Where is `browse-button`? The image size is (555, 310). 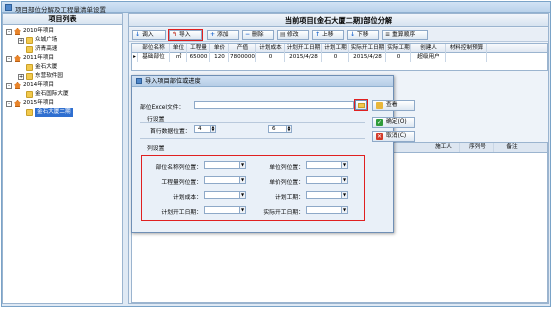 browse-button is located at coordinates (361, 105).